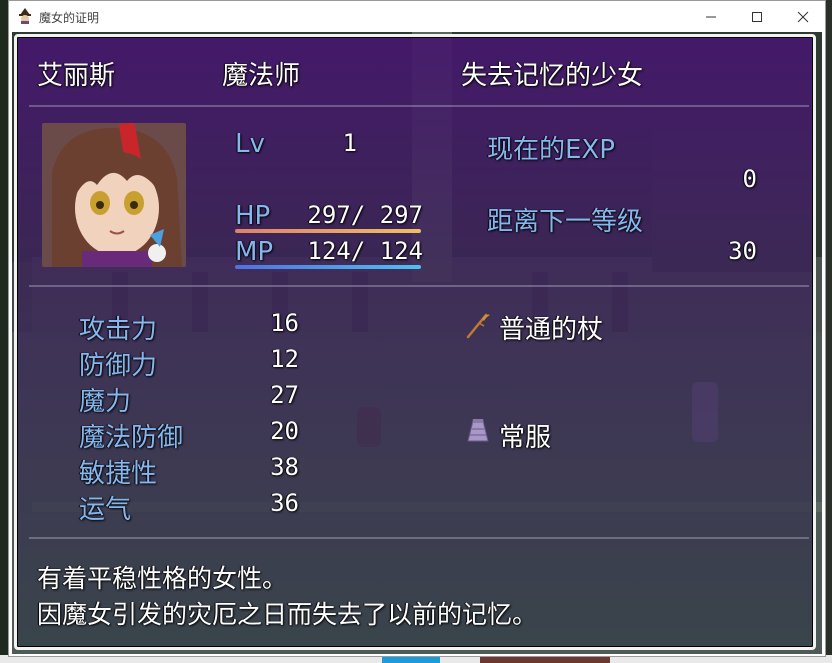  Describe the element at coordinates (749, 179) in the screenshot. I see `exp-value: 0` at that location.